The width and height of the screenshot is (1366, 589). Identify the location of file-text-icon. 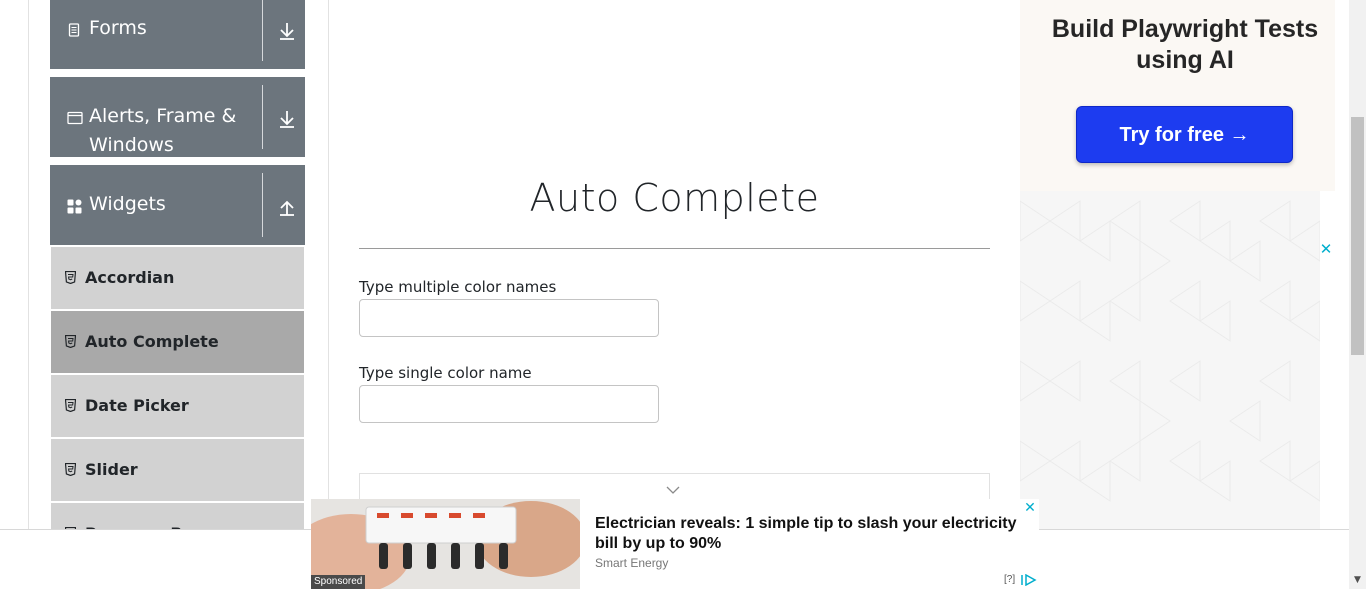
(74, 30).